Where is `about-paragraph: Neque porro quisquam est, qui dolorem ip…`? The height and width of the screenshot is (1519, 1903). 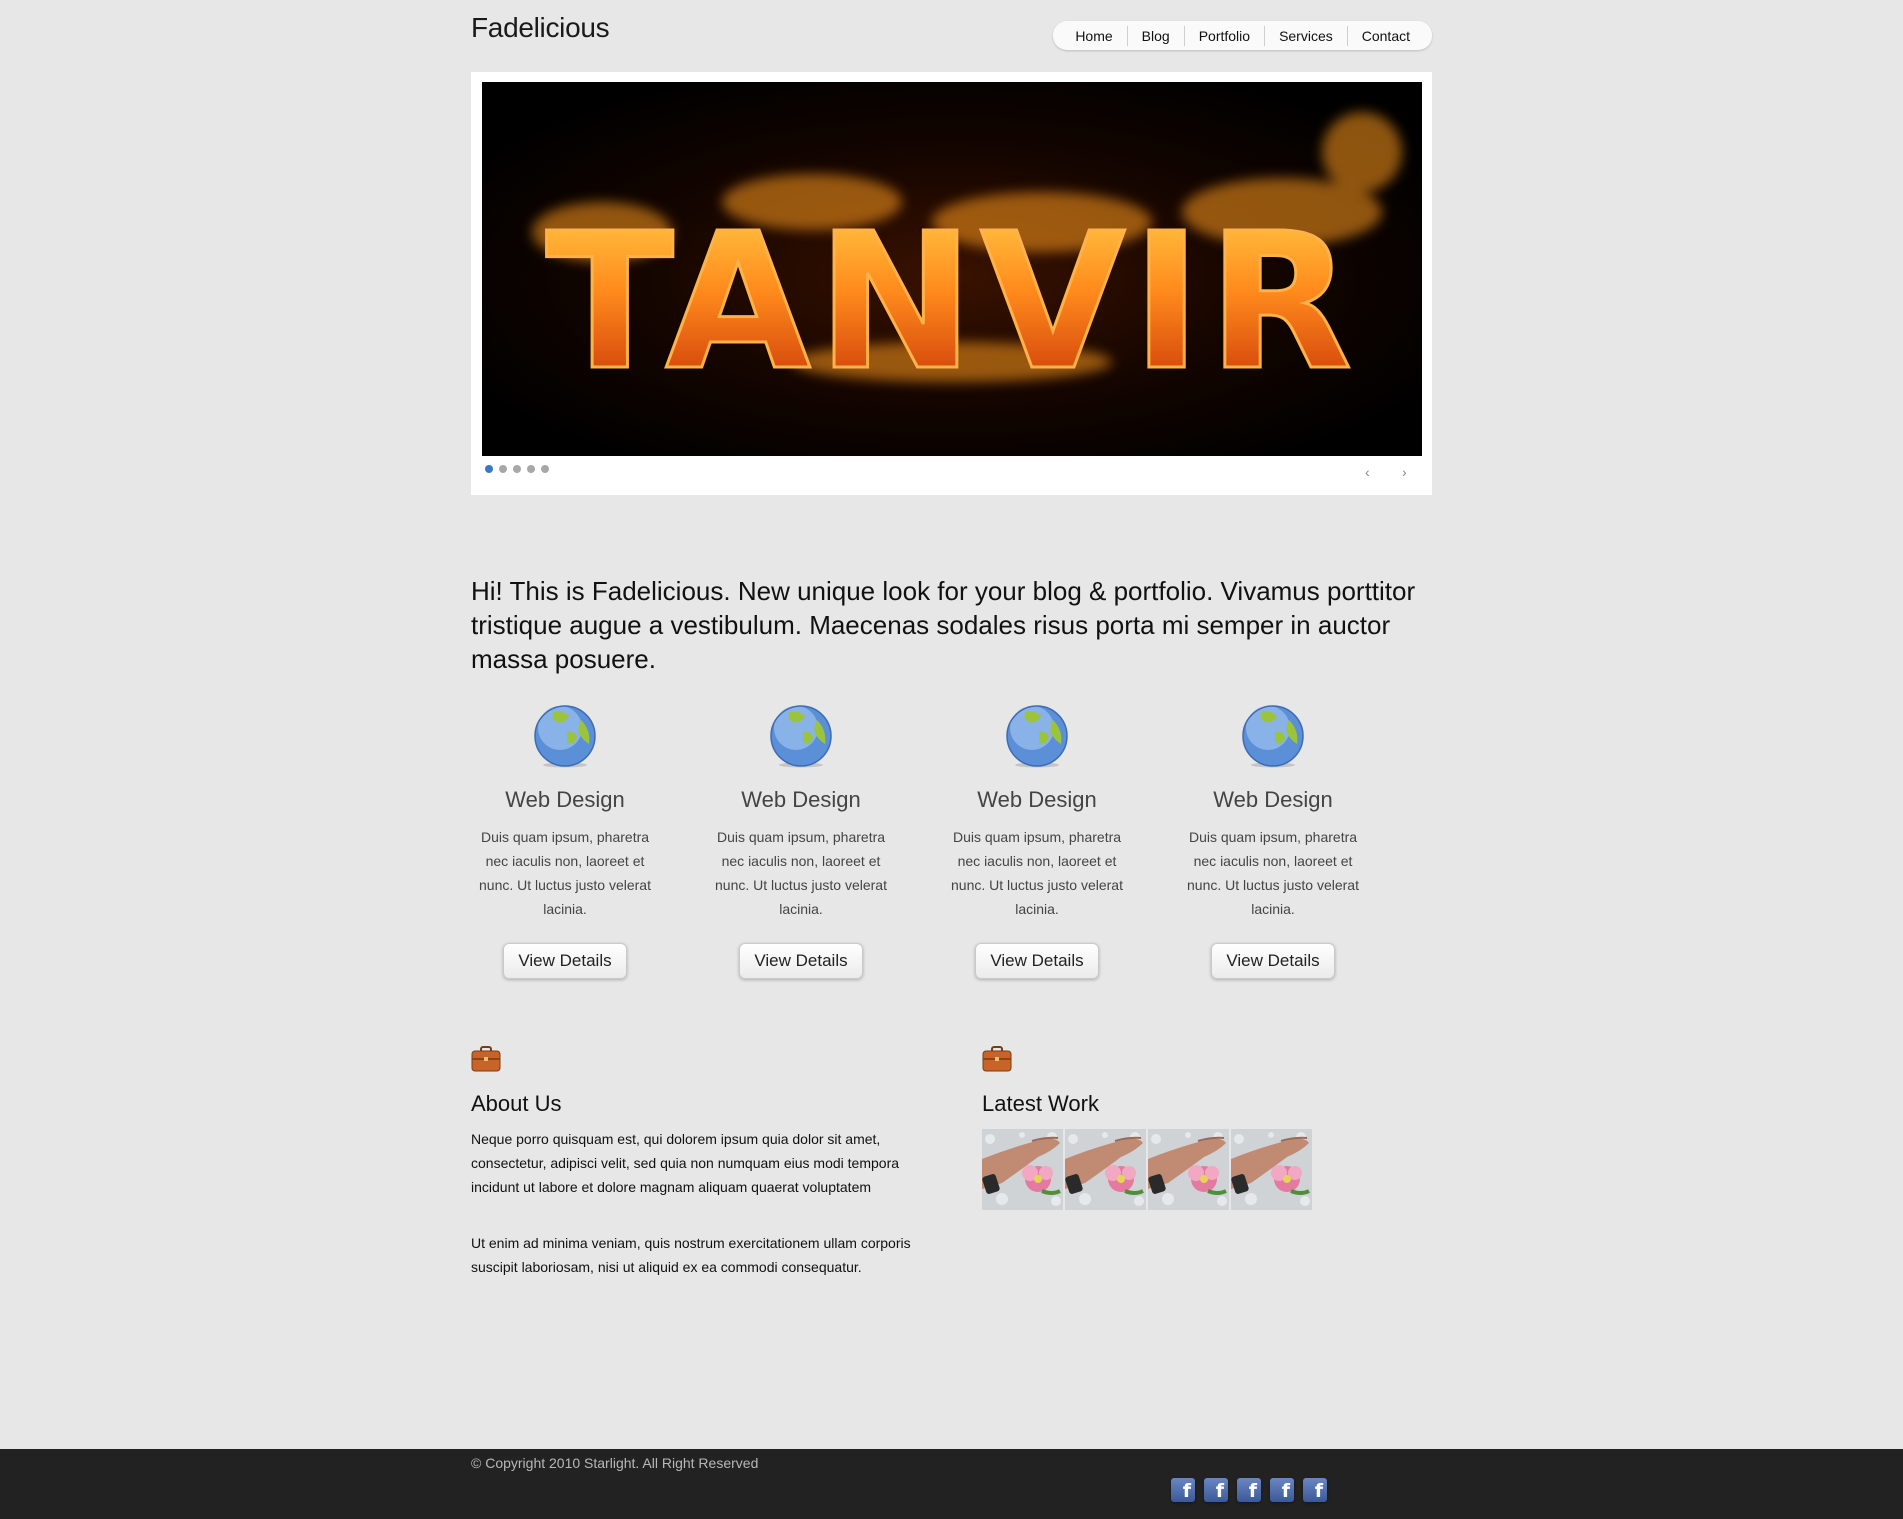
about-paragraph: Neque porro quisquam est, qui dolorem ip… is located at coordinates (685, 1163).